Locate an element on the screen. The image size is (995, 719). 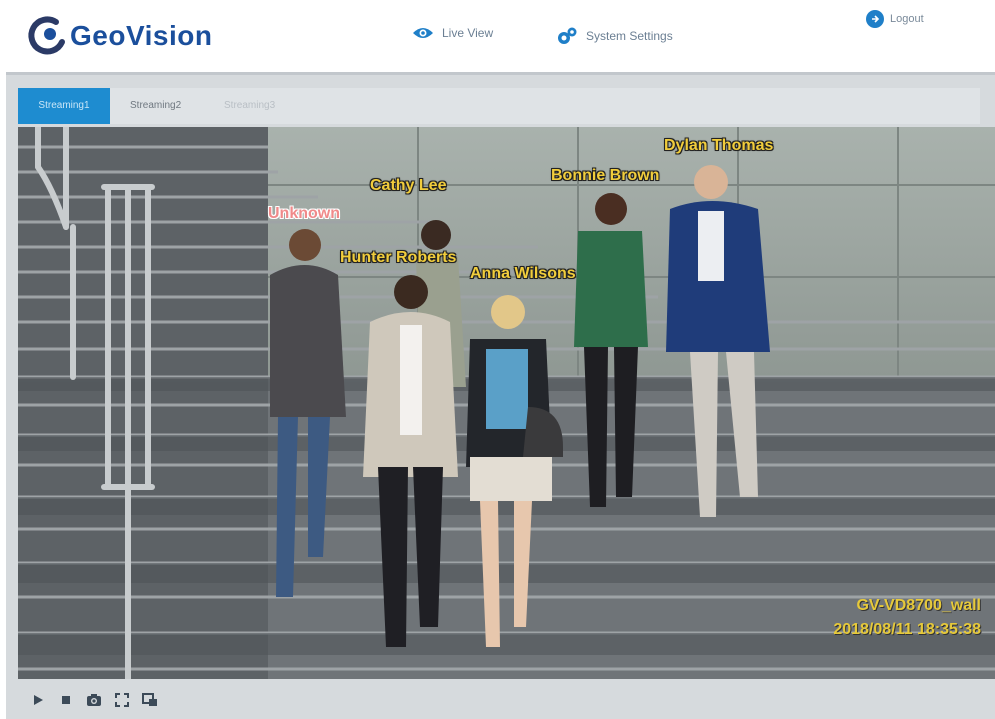
geovision-logo: GeoVision is located at coordinates (126, 39).